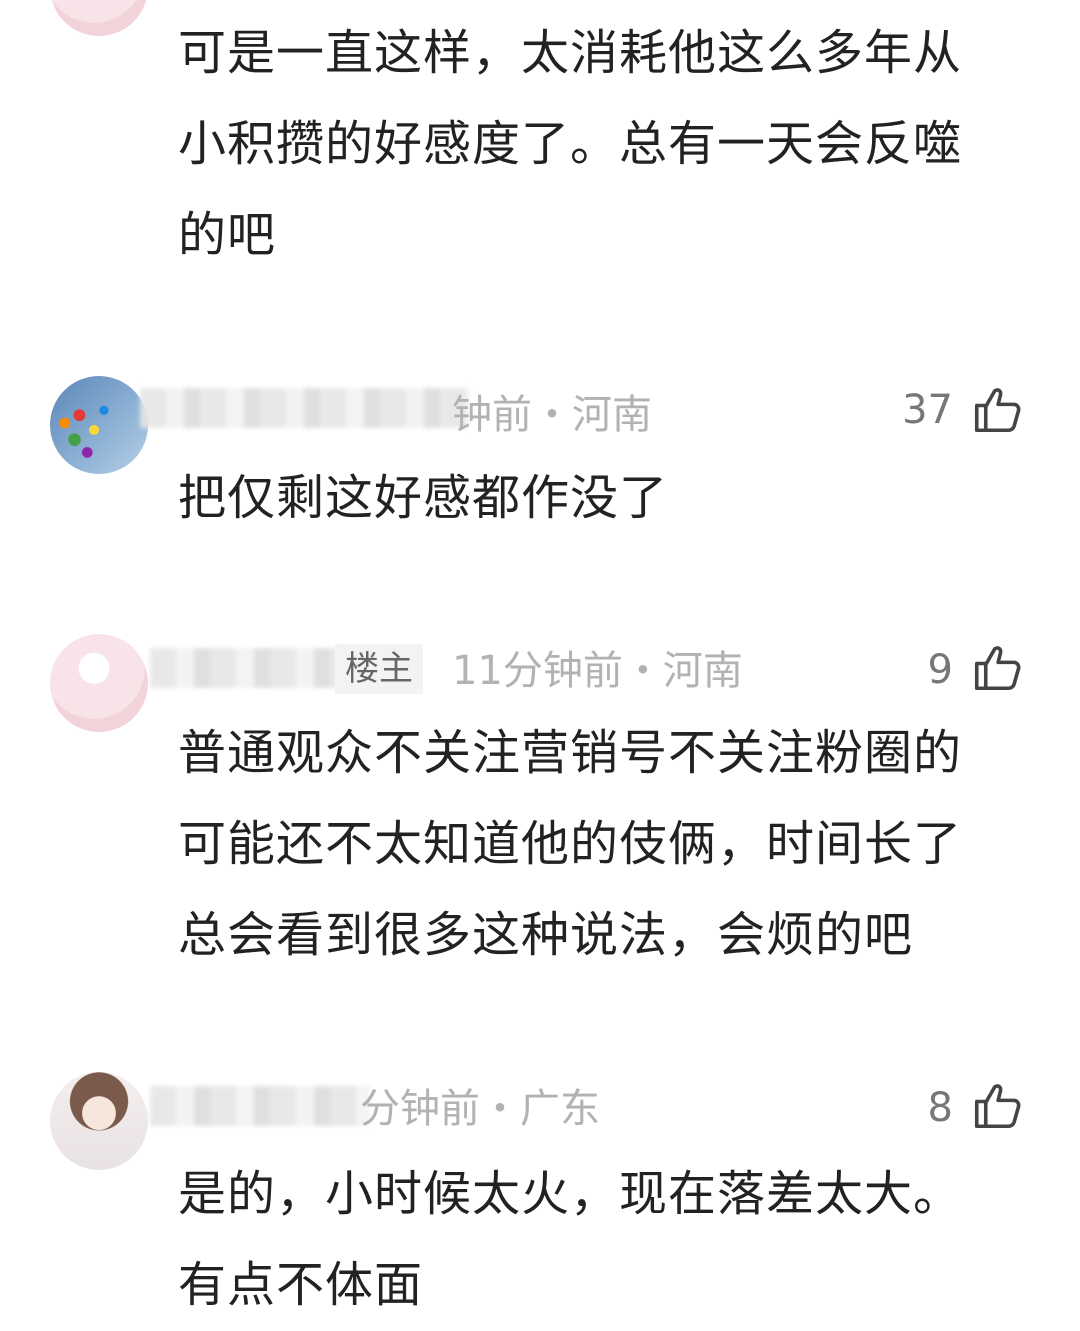 The height and width of the screenshot is (1331, 1080). What do you see at coordinates (570, 753) in the screenshot?
I see `comment-text-line: 普通观众不关注营销号不关注粉圈的` at bounding box center [570, 753].